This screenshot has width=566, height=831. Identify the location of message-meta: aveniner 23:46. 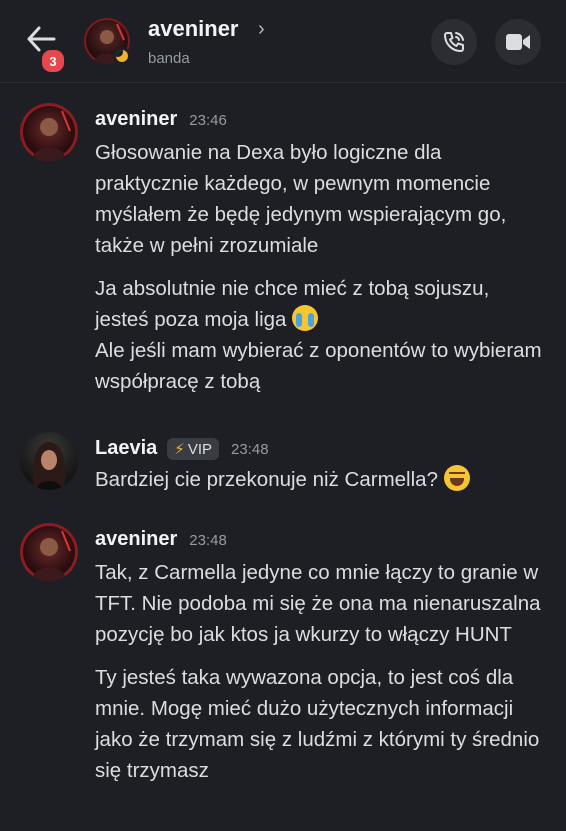
(161, 119).